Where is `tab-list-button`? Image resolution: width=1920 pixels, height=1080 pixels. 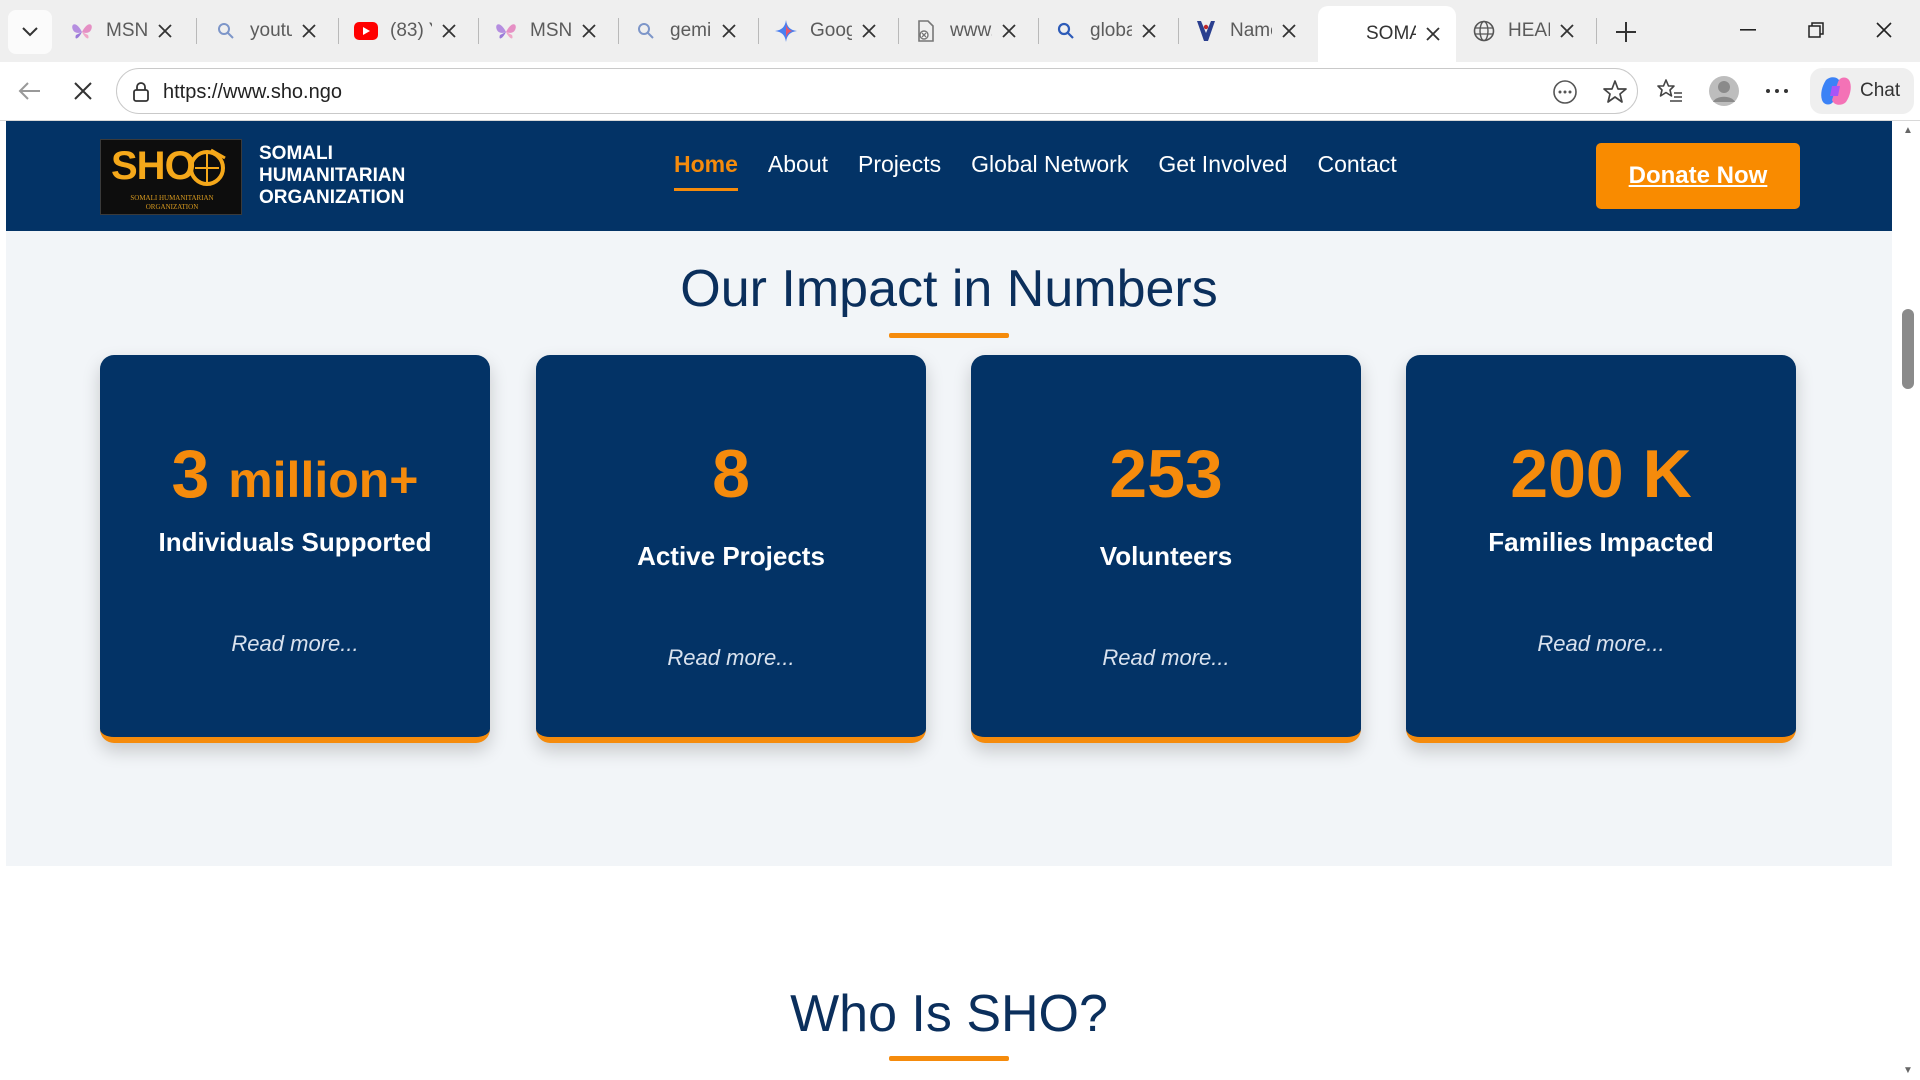
tab-list-button is located at coordinates (30, 32).